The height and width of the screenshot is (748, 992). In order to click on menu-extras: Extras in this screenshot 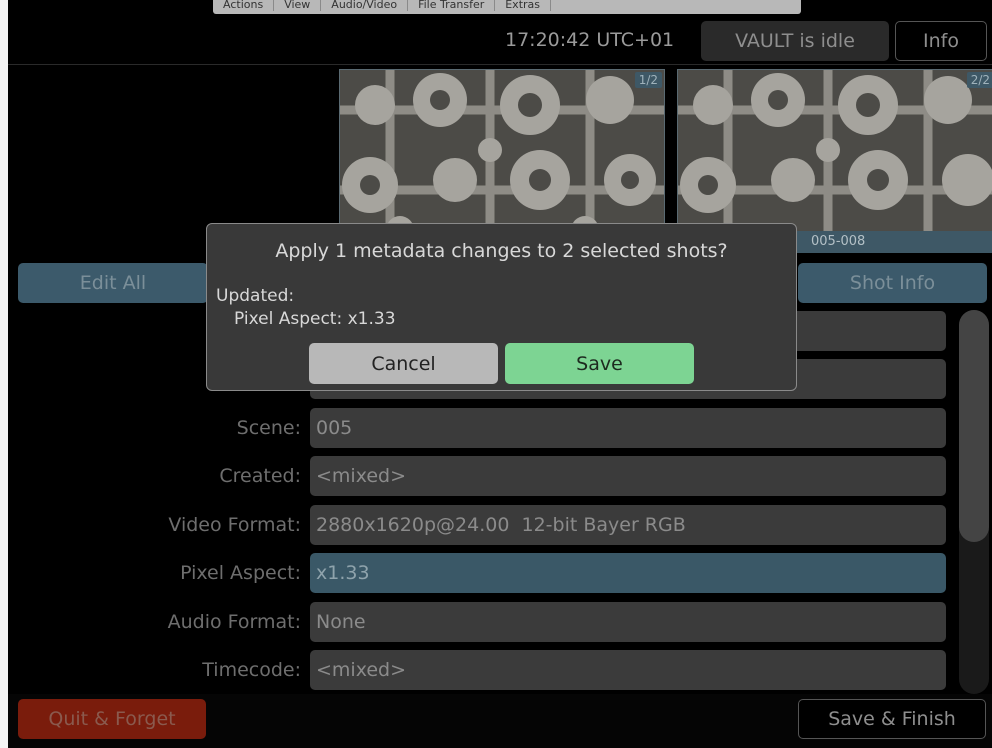, I will do `click(523, 5)`.